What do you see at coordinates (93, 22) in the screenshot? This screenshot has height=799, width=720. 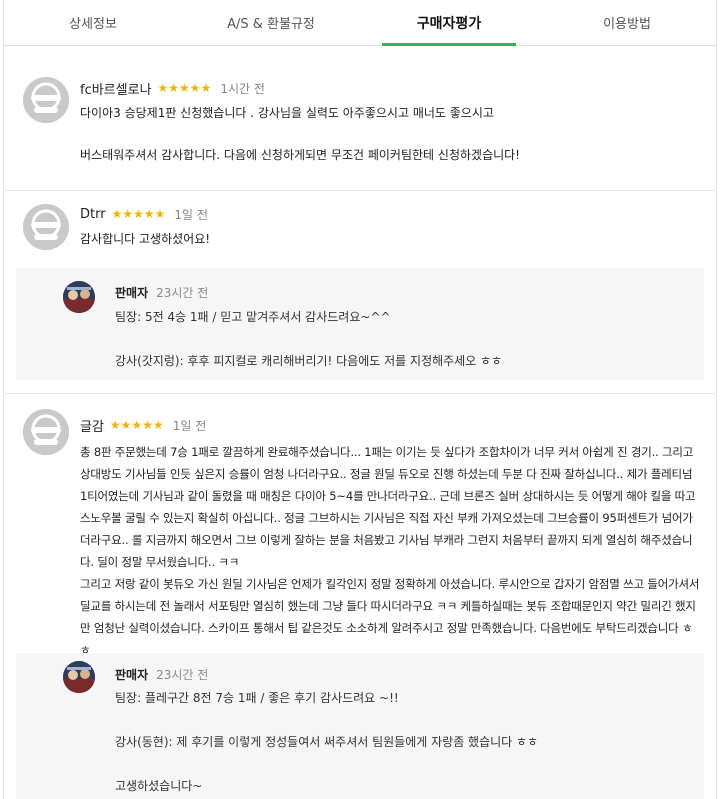 I see `tab-details: 상세정보` at bounding box center [93, 22].